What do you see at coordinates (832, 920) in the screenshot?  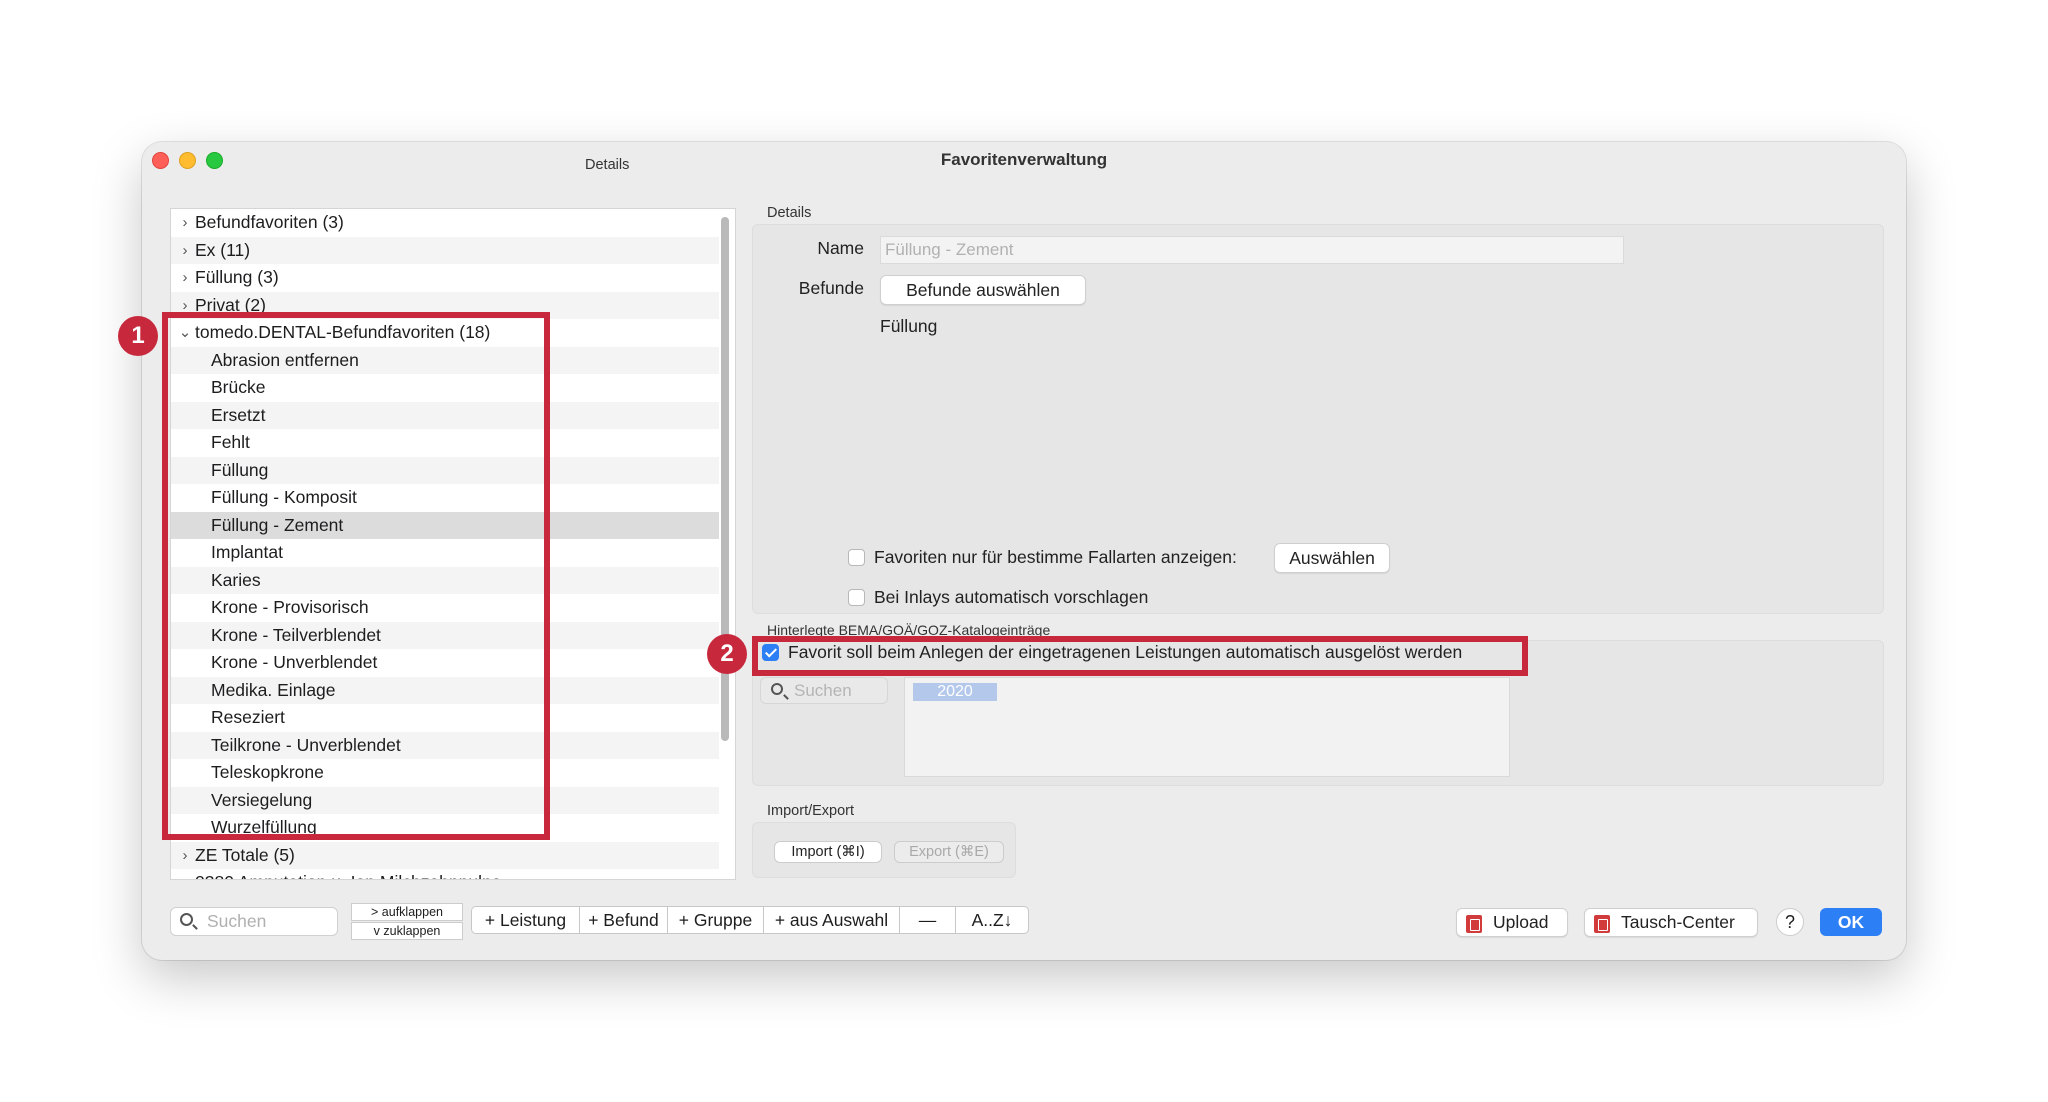 I see `add-from-selection-button: + aus Auswahl` at bounding box center [832, 920].